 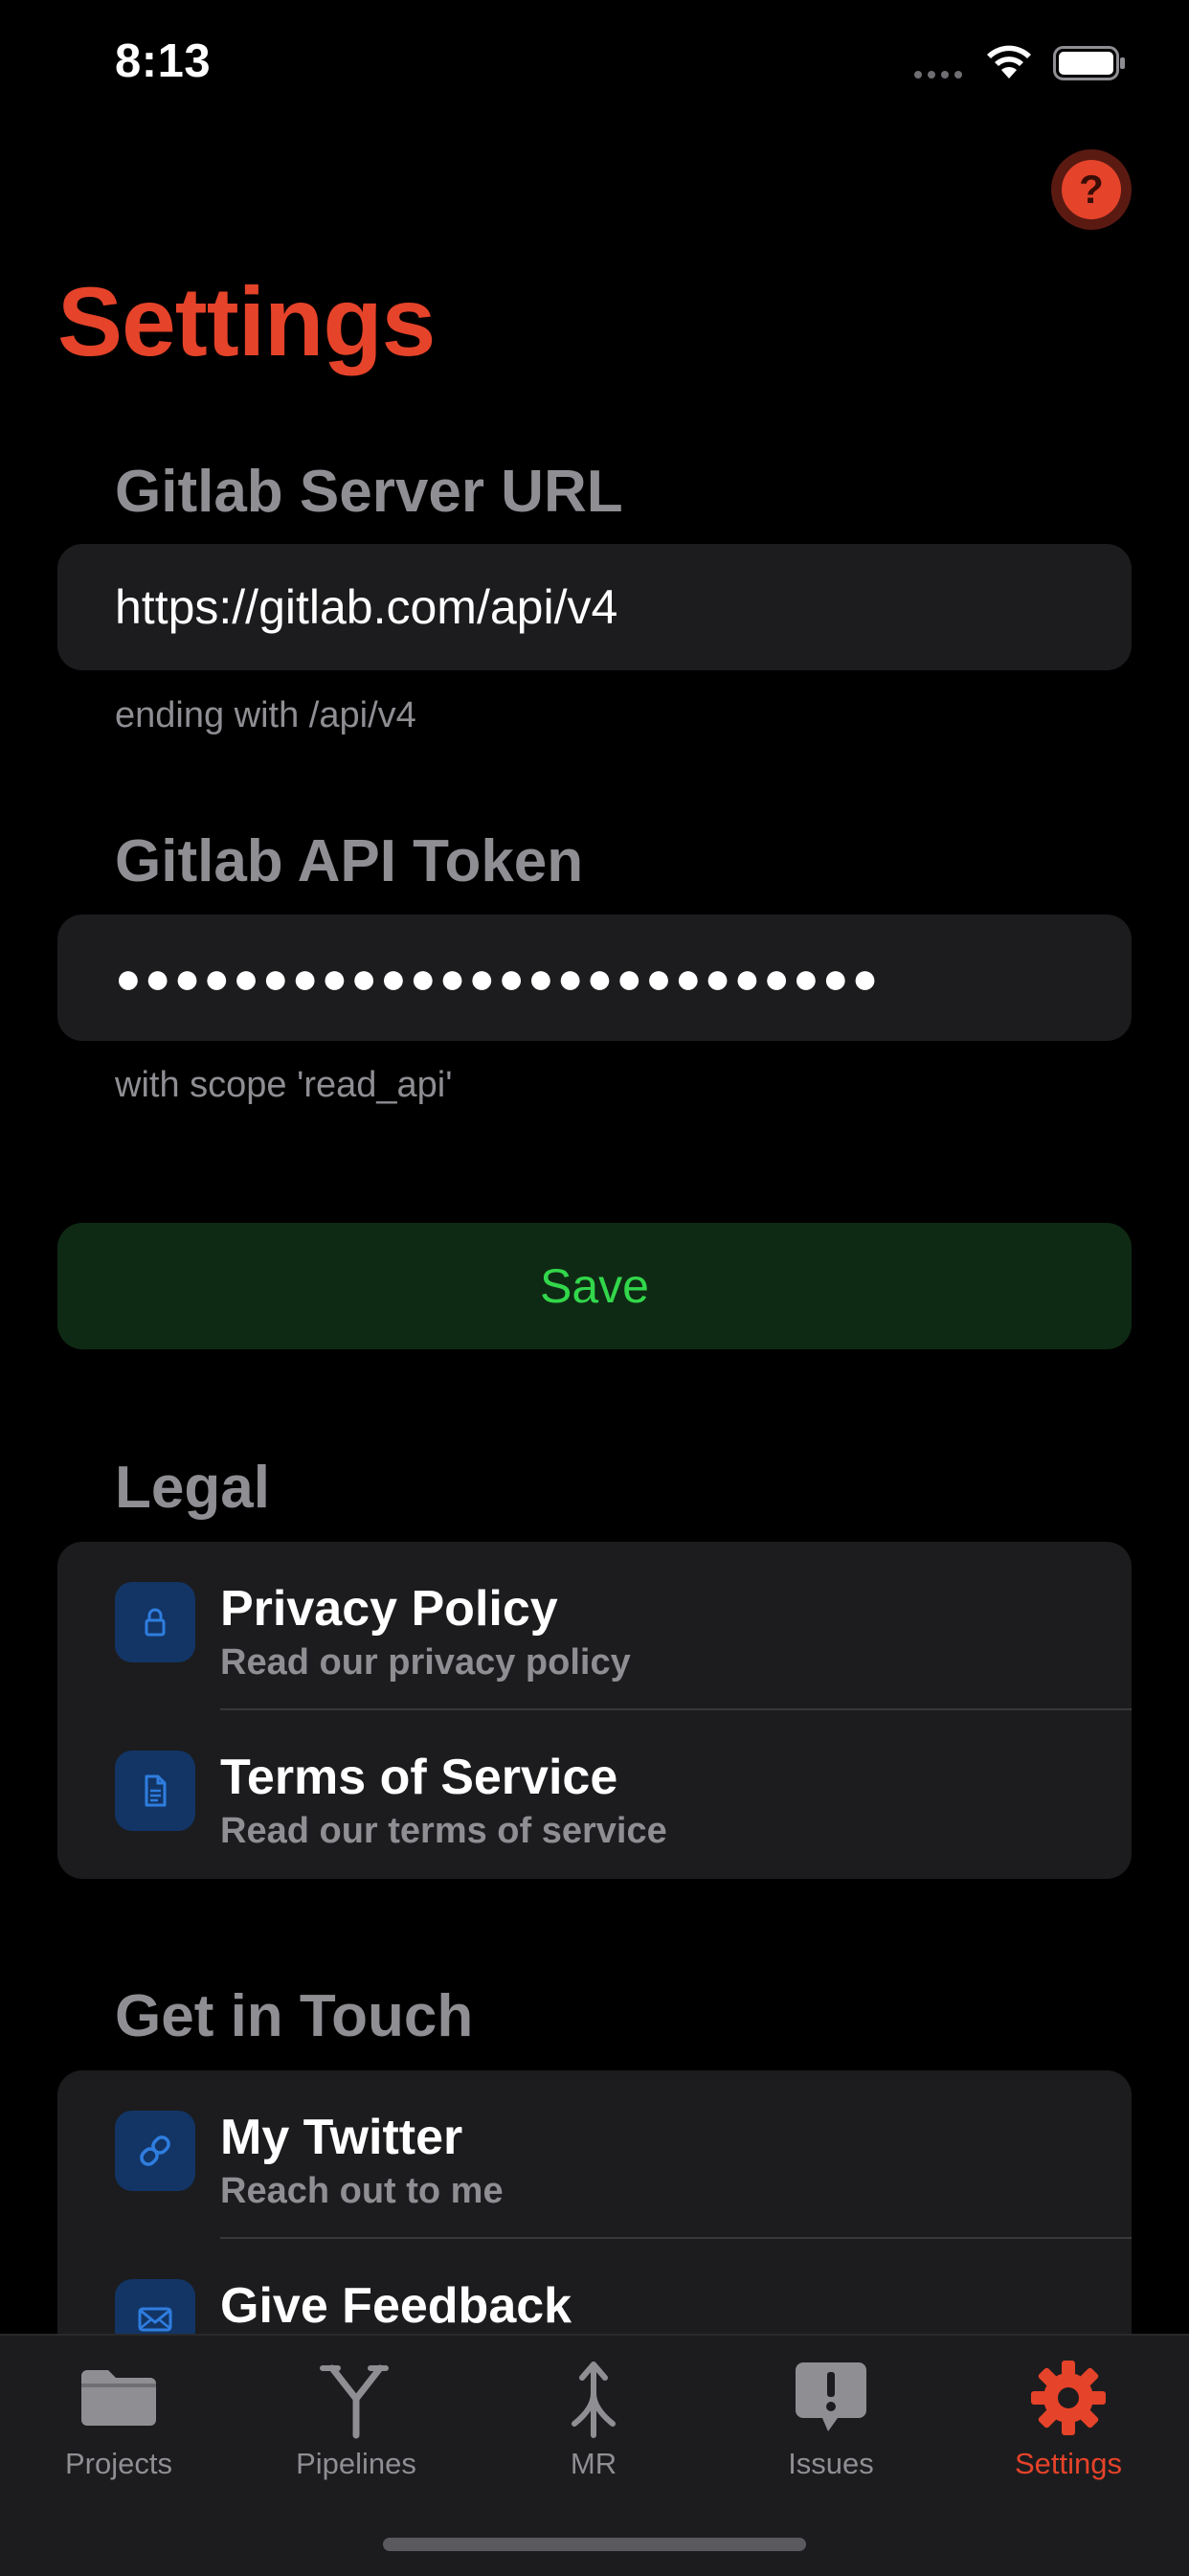 I want to click on twitter-title: My Twitter, so click(x=341, y=2137).